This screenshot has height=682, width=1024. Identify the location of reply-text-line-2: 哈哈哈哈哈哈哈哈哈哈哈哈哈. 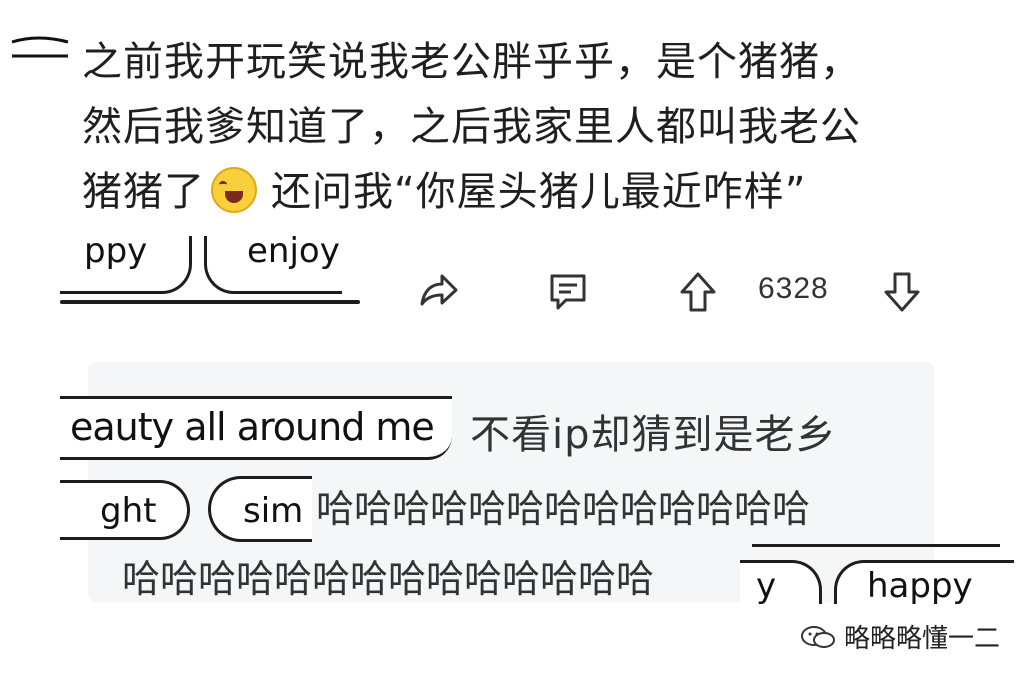
(563, 509).